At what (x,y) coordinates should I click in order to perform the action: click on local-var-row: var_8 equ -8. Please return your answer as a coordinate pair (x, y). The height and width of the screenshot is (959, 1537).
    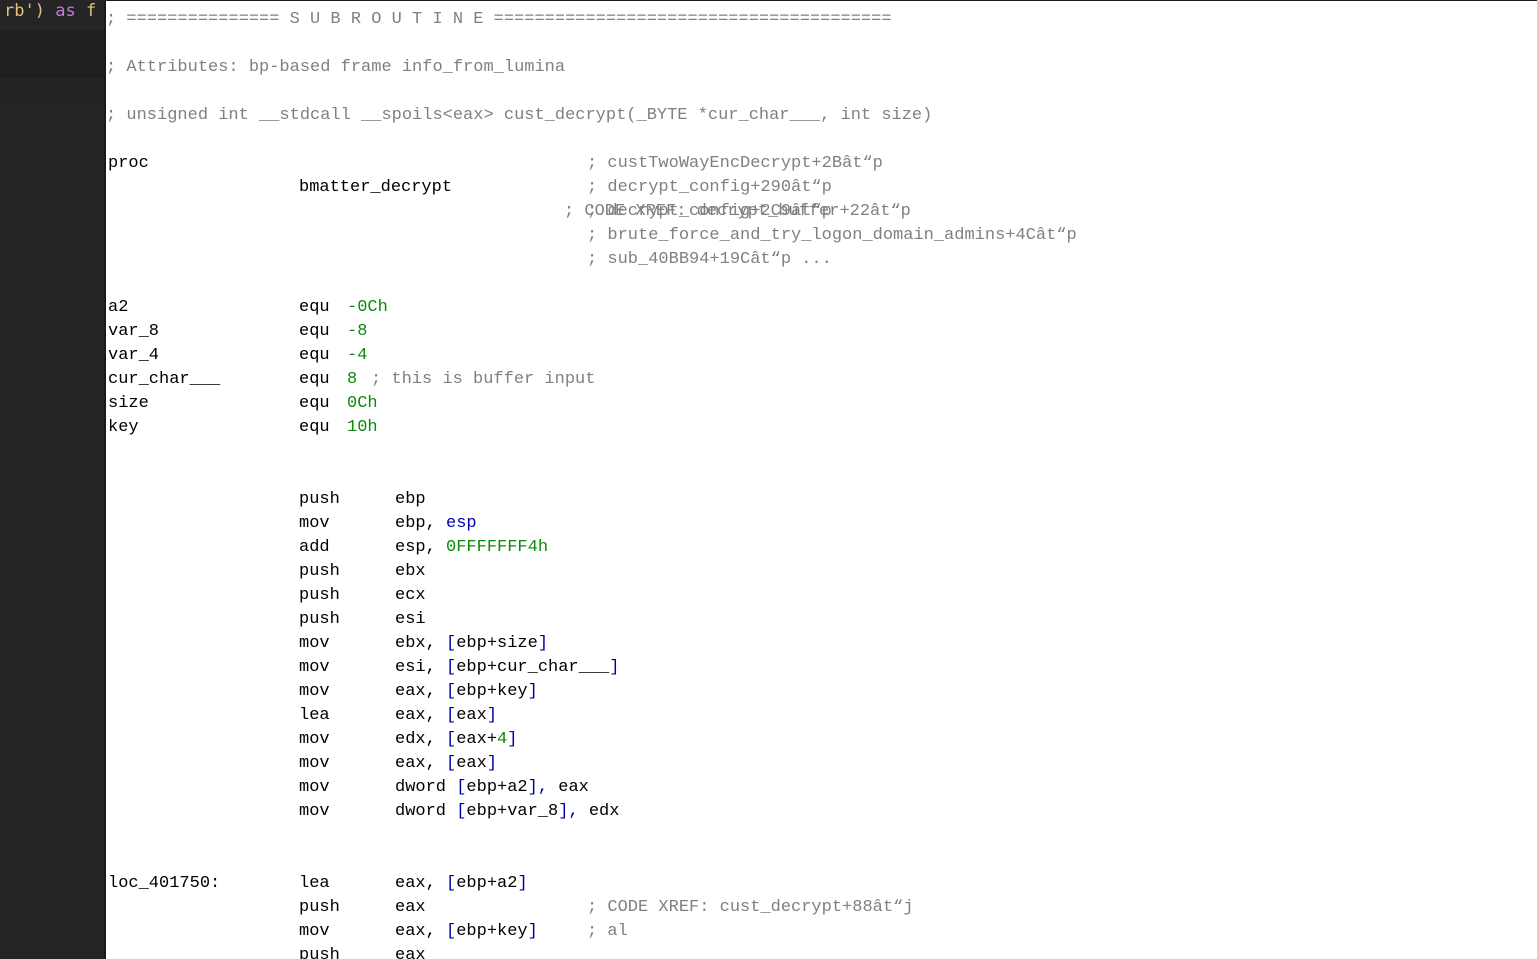
    Looking at the image, I should click on (821, 332).